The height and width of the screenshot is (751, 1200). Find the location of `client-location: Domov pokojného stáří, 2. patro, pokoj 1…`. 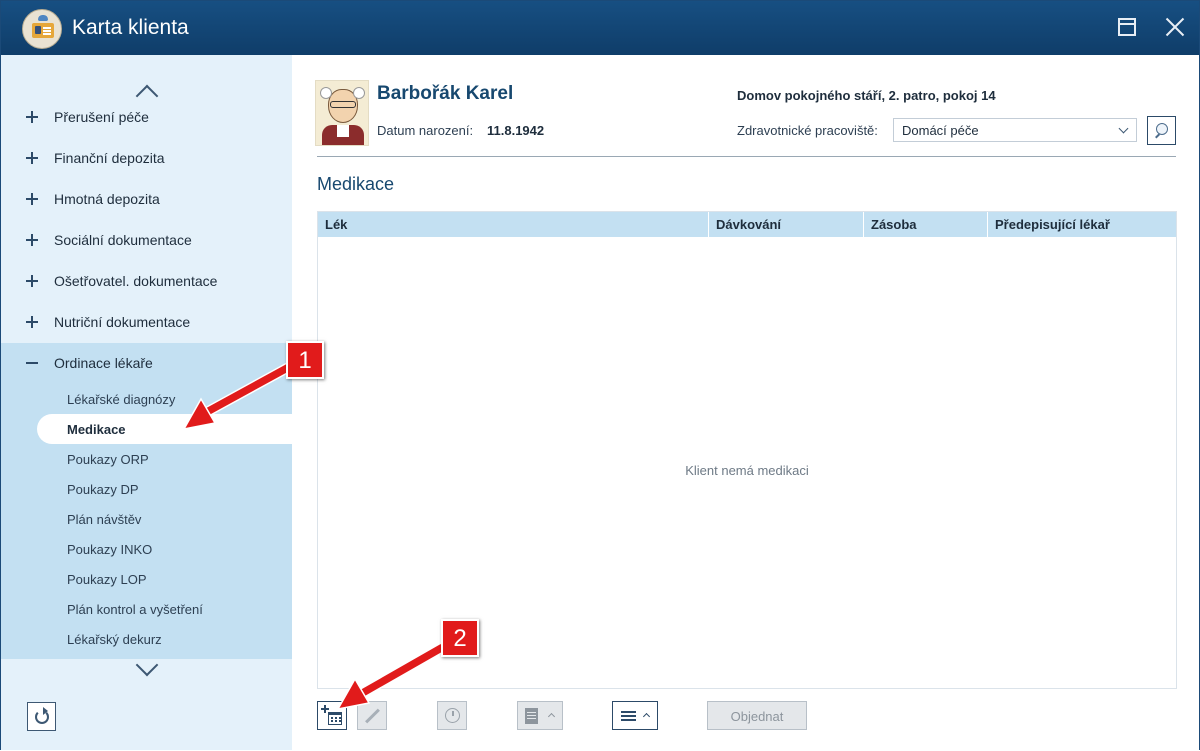

client-location: Domov pokojného stáří, 2. patro, pokoj 1… is located at coordinates (866, 95).